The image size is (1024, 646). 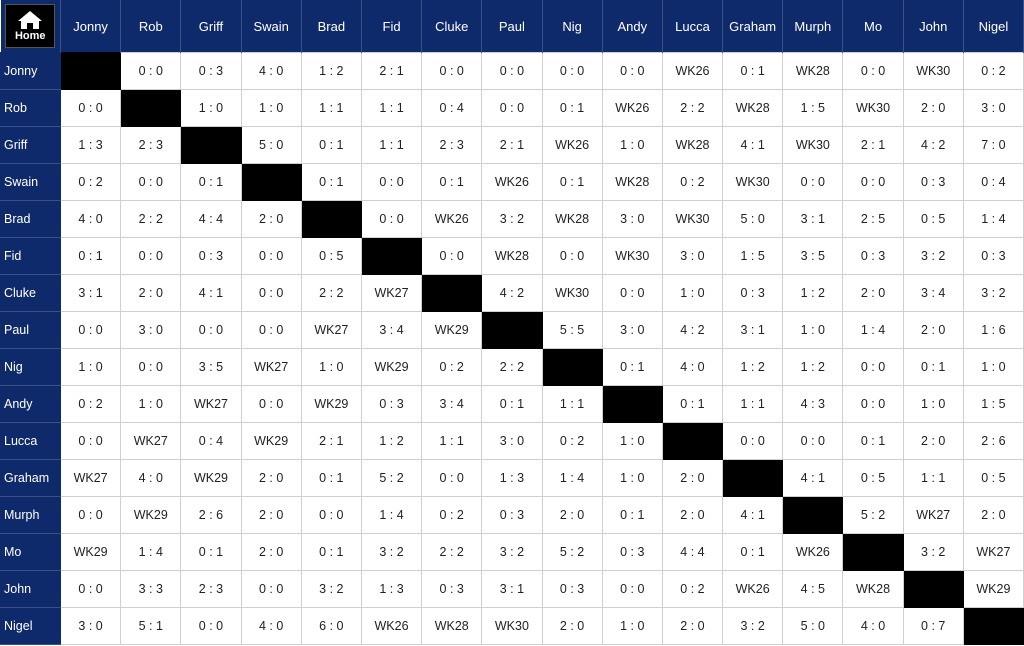 What do you see at coordinates (331, 26) in the screenshot?
I see `column-header-brad: Brad` at bounding box center [331, 26].